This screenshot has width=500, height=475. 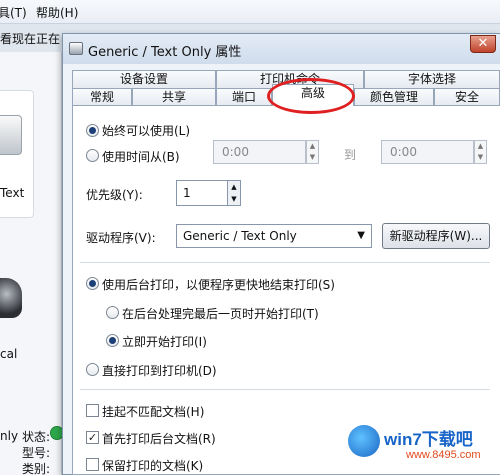 What do you see at coordinates (443, 455) in the screenshot?
I see `watermark-url: www.8495.com` at bounding box center [443, 455].